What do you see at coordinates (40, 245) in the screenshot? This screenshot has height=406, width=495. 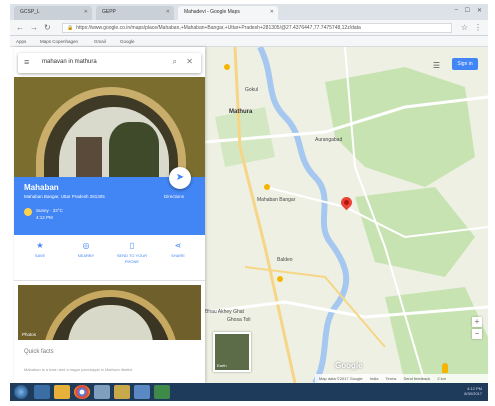 I see `bookmark-icon: ★` at bounding box center [40, 245].